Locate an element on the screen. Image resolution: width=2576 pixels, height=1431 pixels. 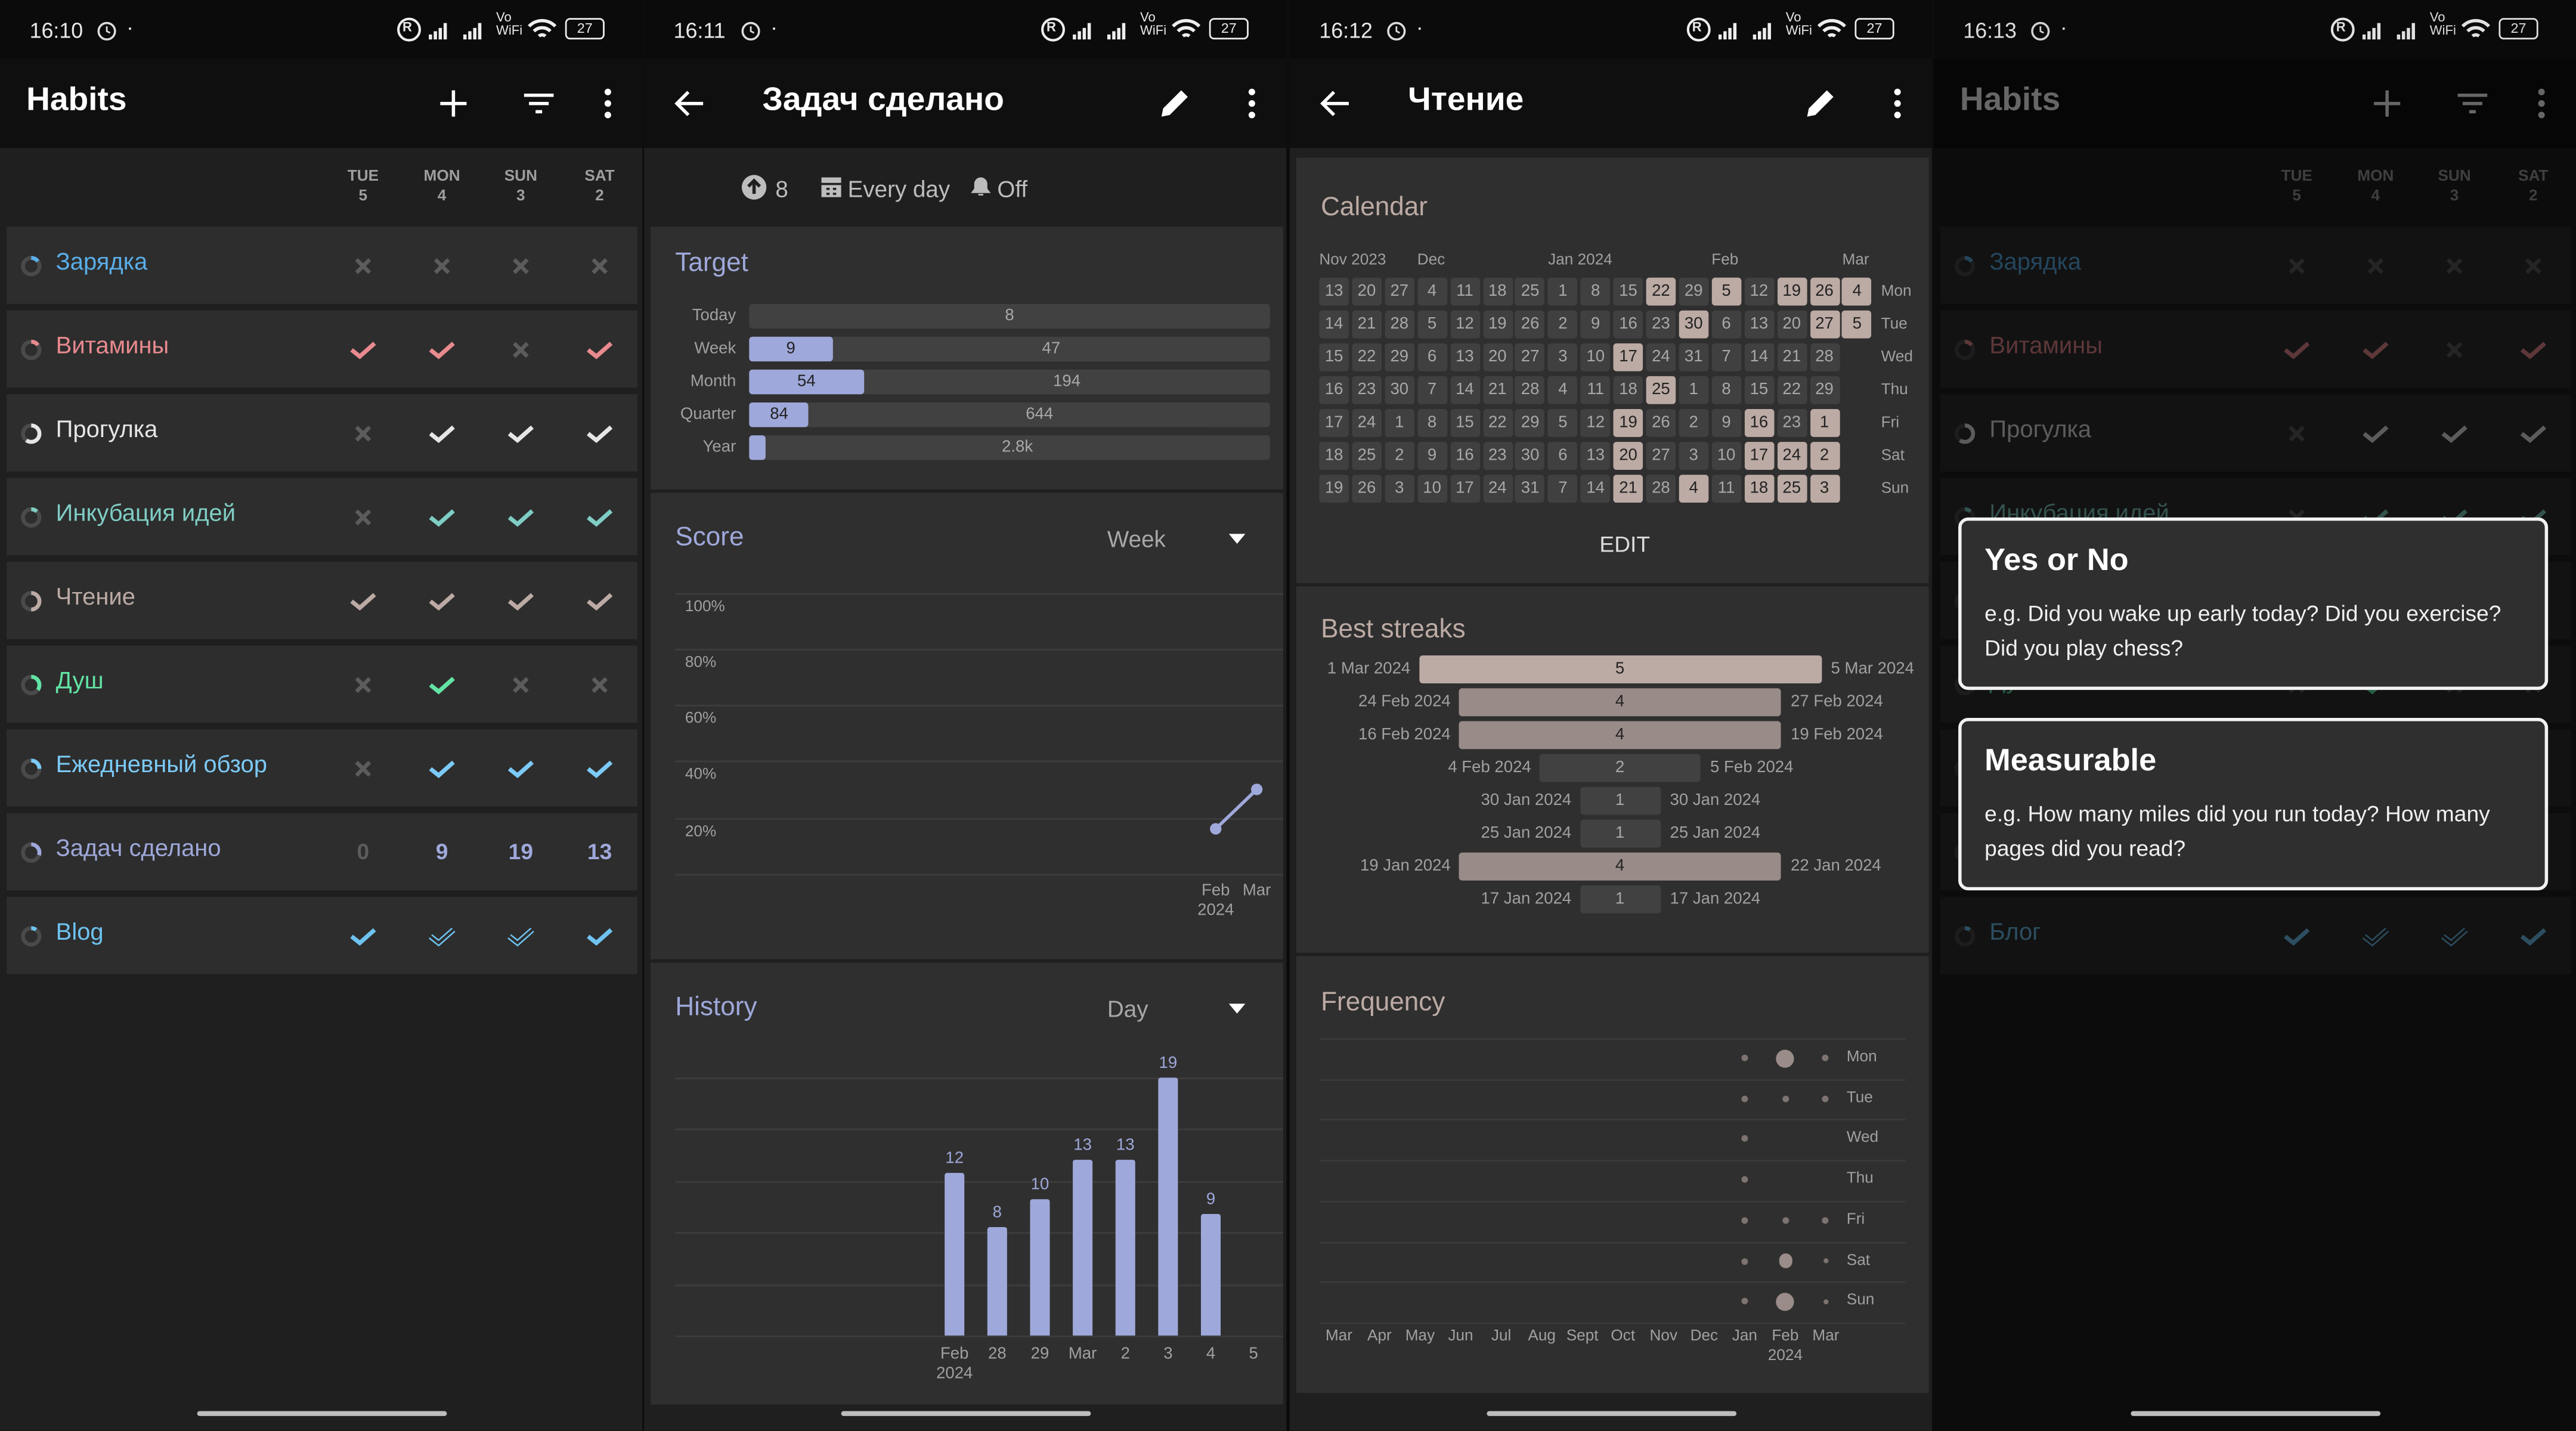
habit-row: Ежедневный обзор is located at coordinates (322, 768).